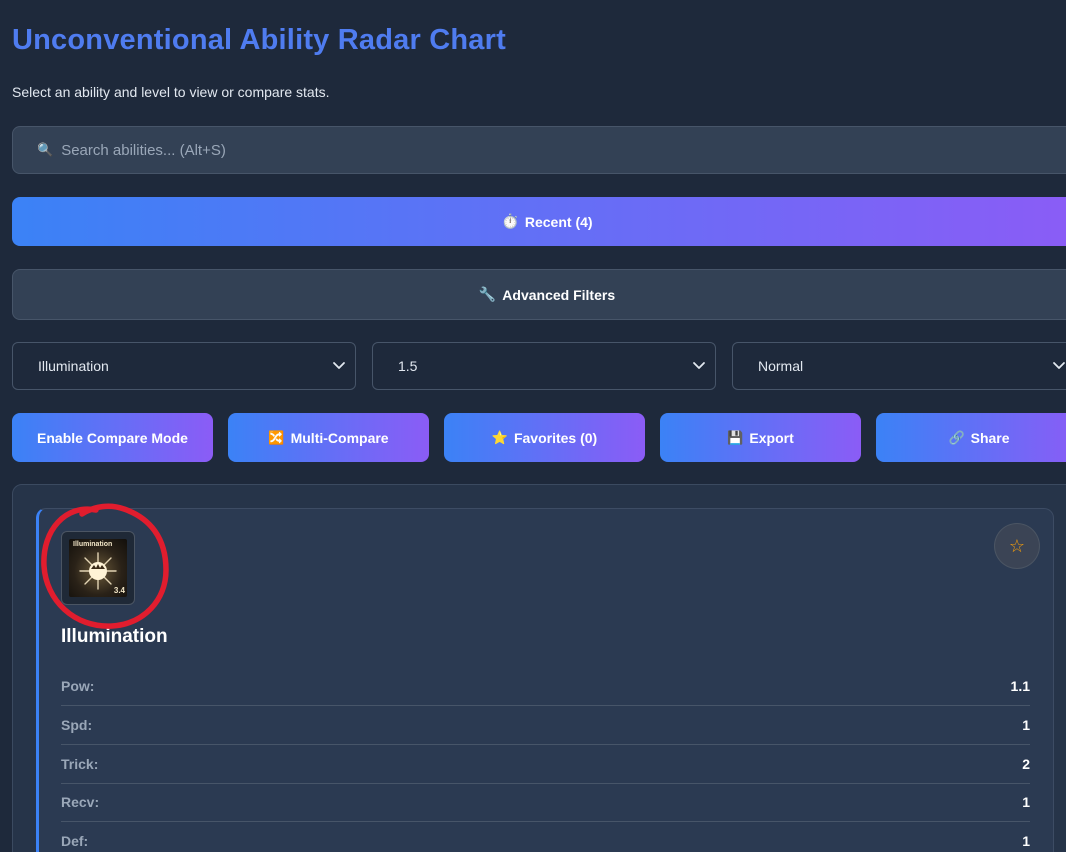  Describe the element at coordinates (510, 221) in the screenshot. I see `stopwatch-icon: ⏱️` at that location.